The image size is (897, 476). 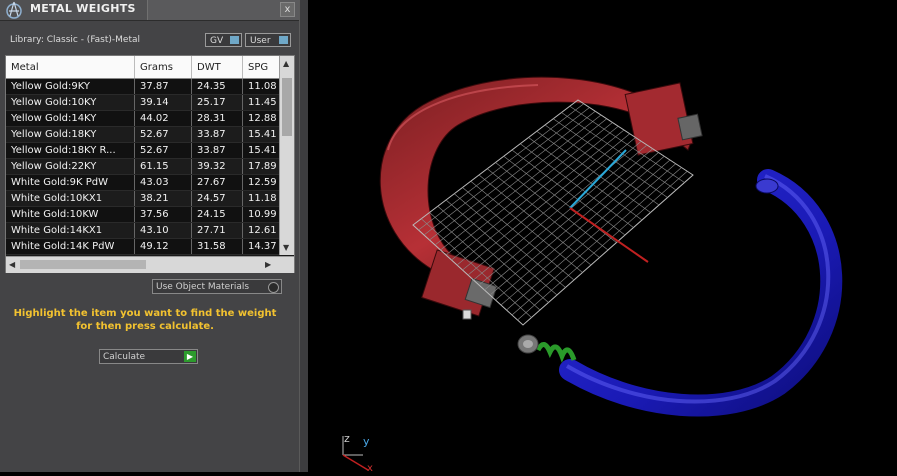 I want to click on table-horizontal-scrollbar: ◀ ▶, so click(x=150, y=264).